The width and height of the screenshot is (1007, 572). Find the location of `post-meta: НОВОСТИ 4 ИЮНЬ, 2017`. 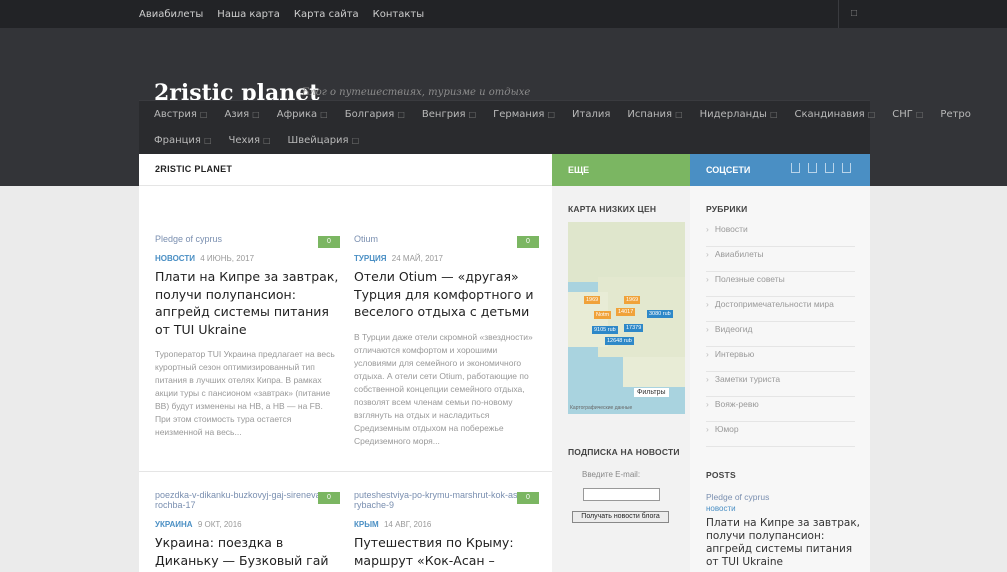

post-meta: НОВОСТИ 4 ИЮНЬ, 2017 is located at coordinates (247, 258).